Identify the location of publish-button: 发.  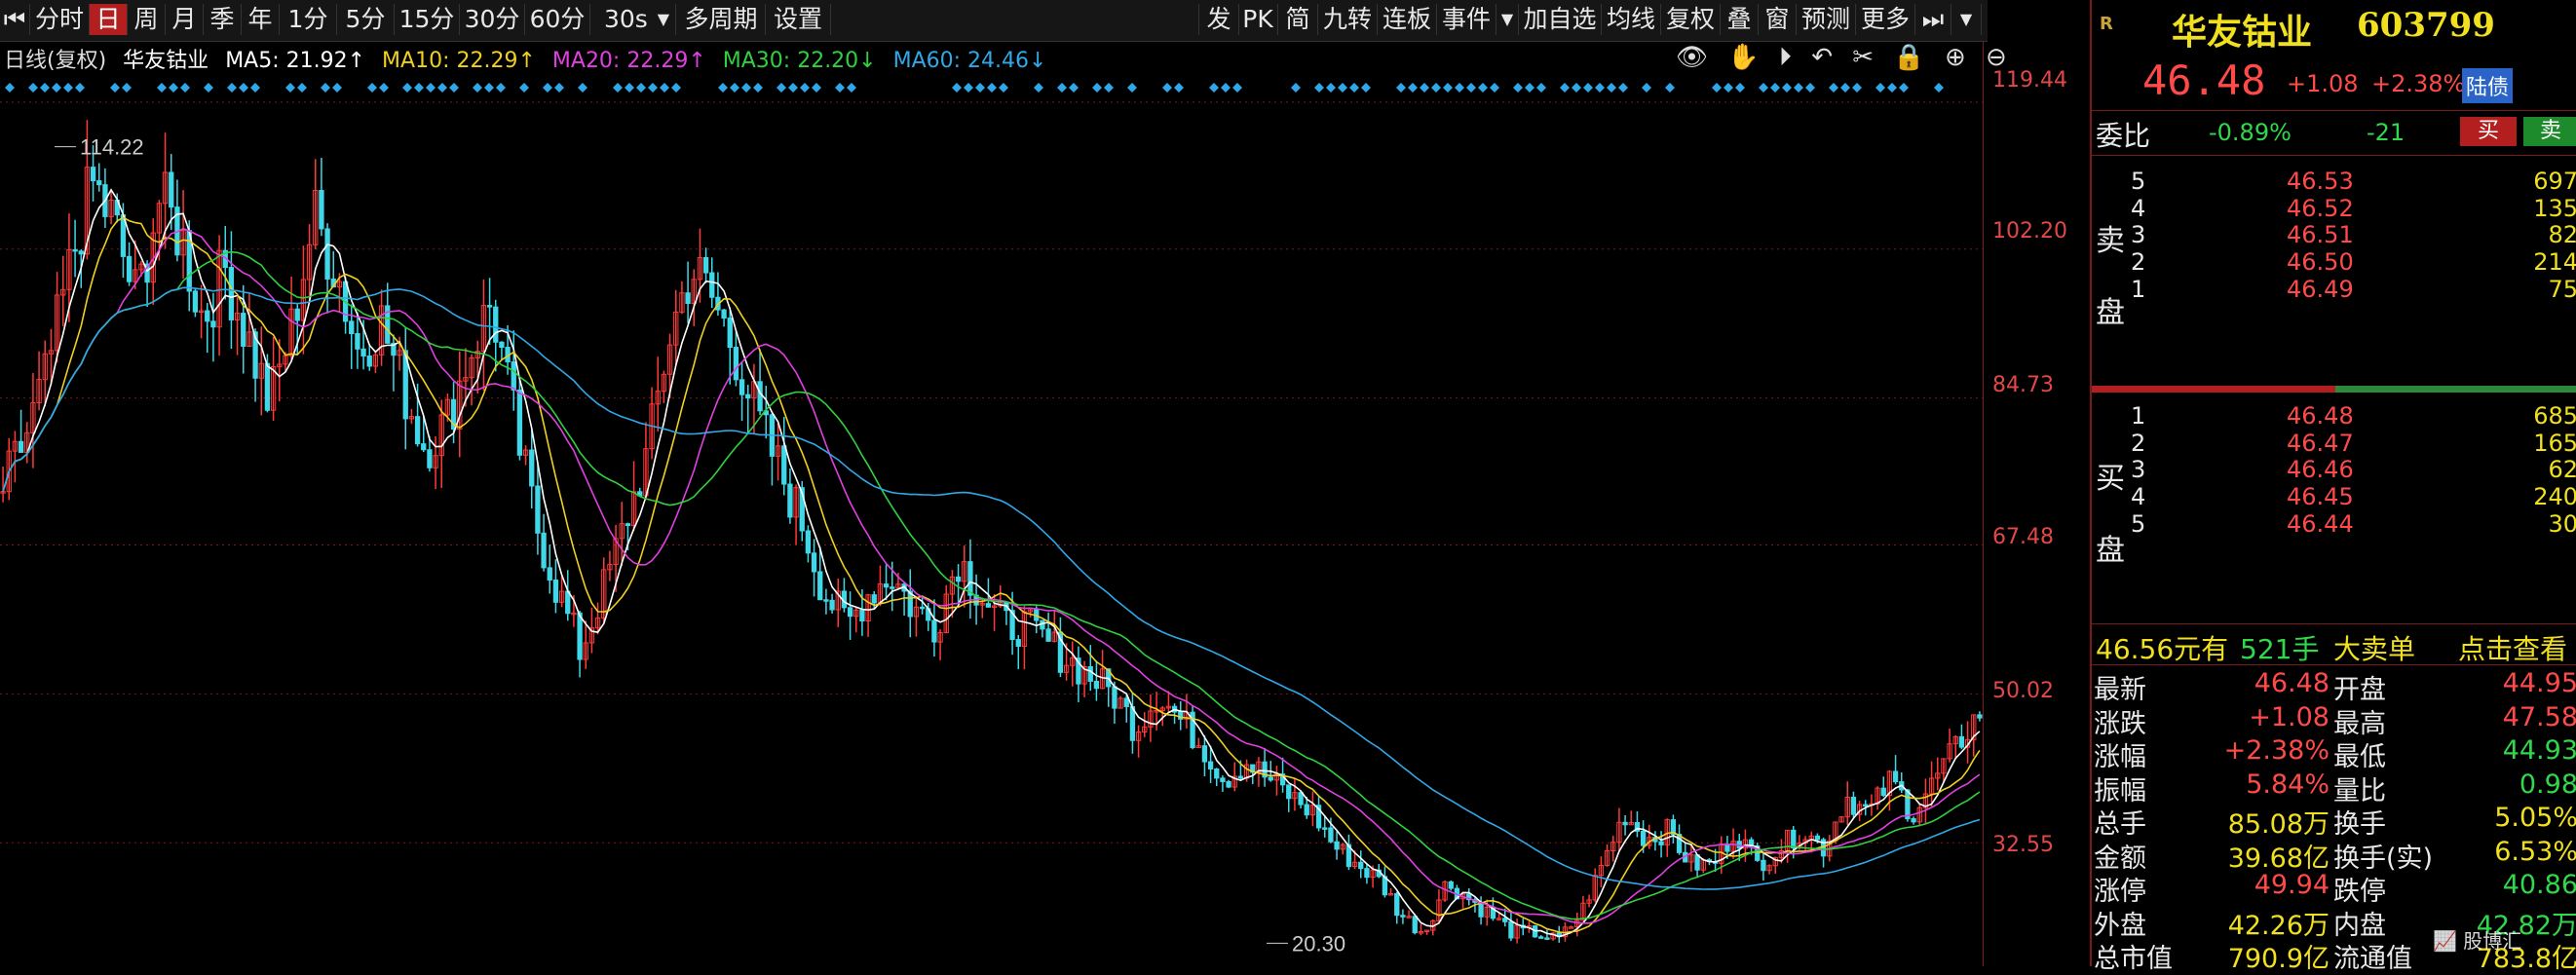
(1218, 19).